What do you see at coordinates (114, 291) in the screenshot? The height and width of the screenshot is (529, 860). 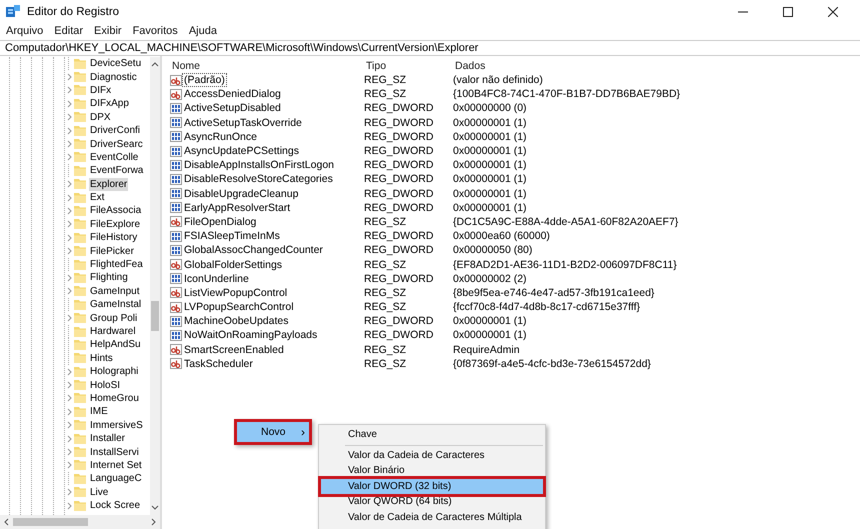 I see `tree-item: GameInput` at bounding box center [114, 291].